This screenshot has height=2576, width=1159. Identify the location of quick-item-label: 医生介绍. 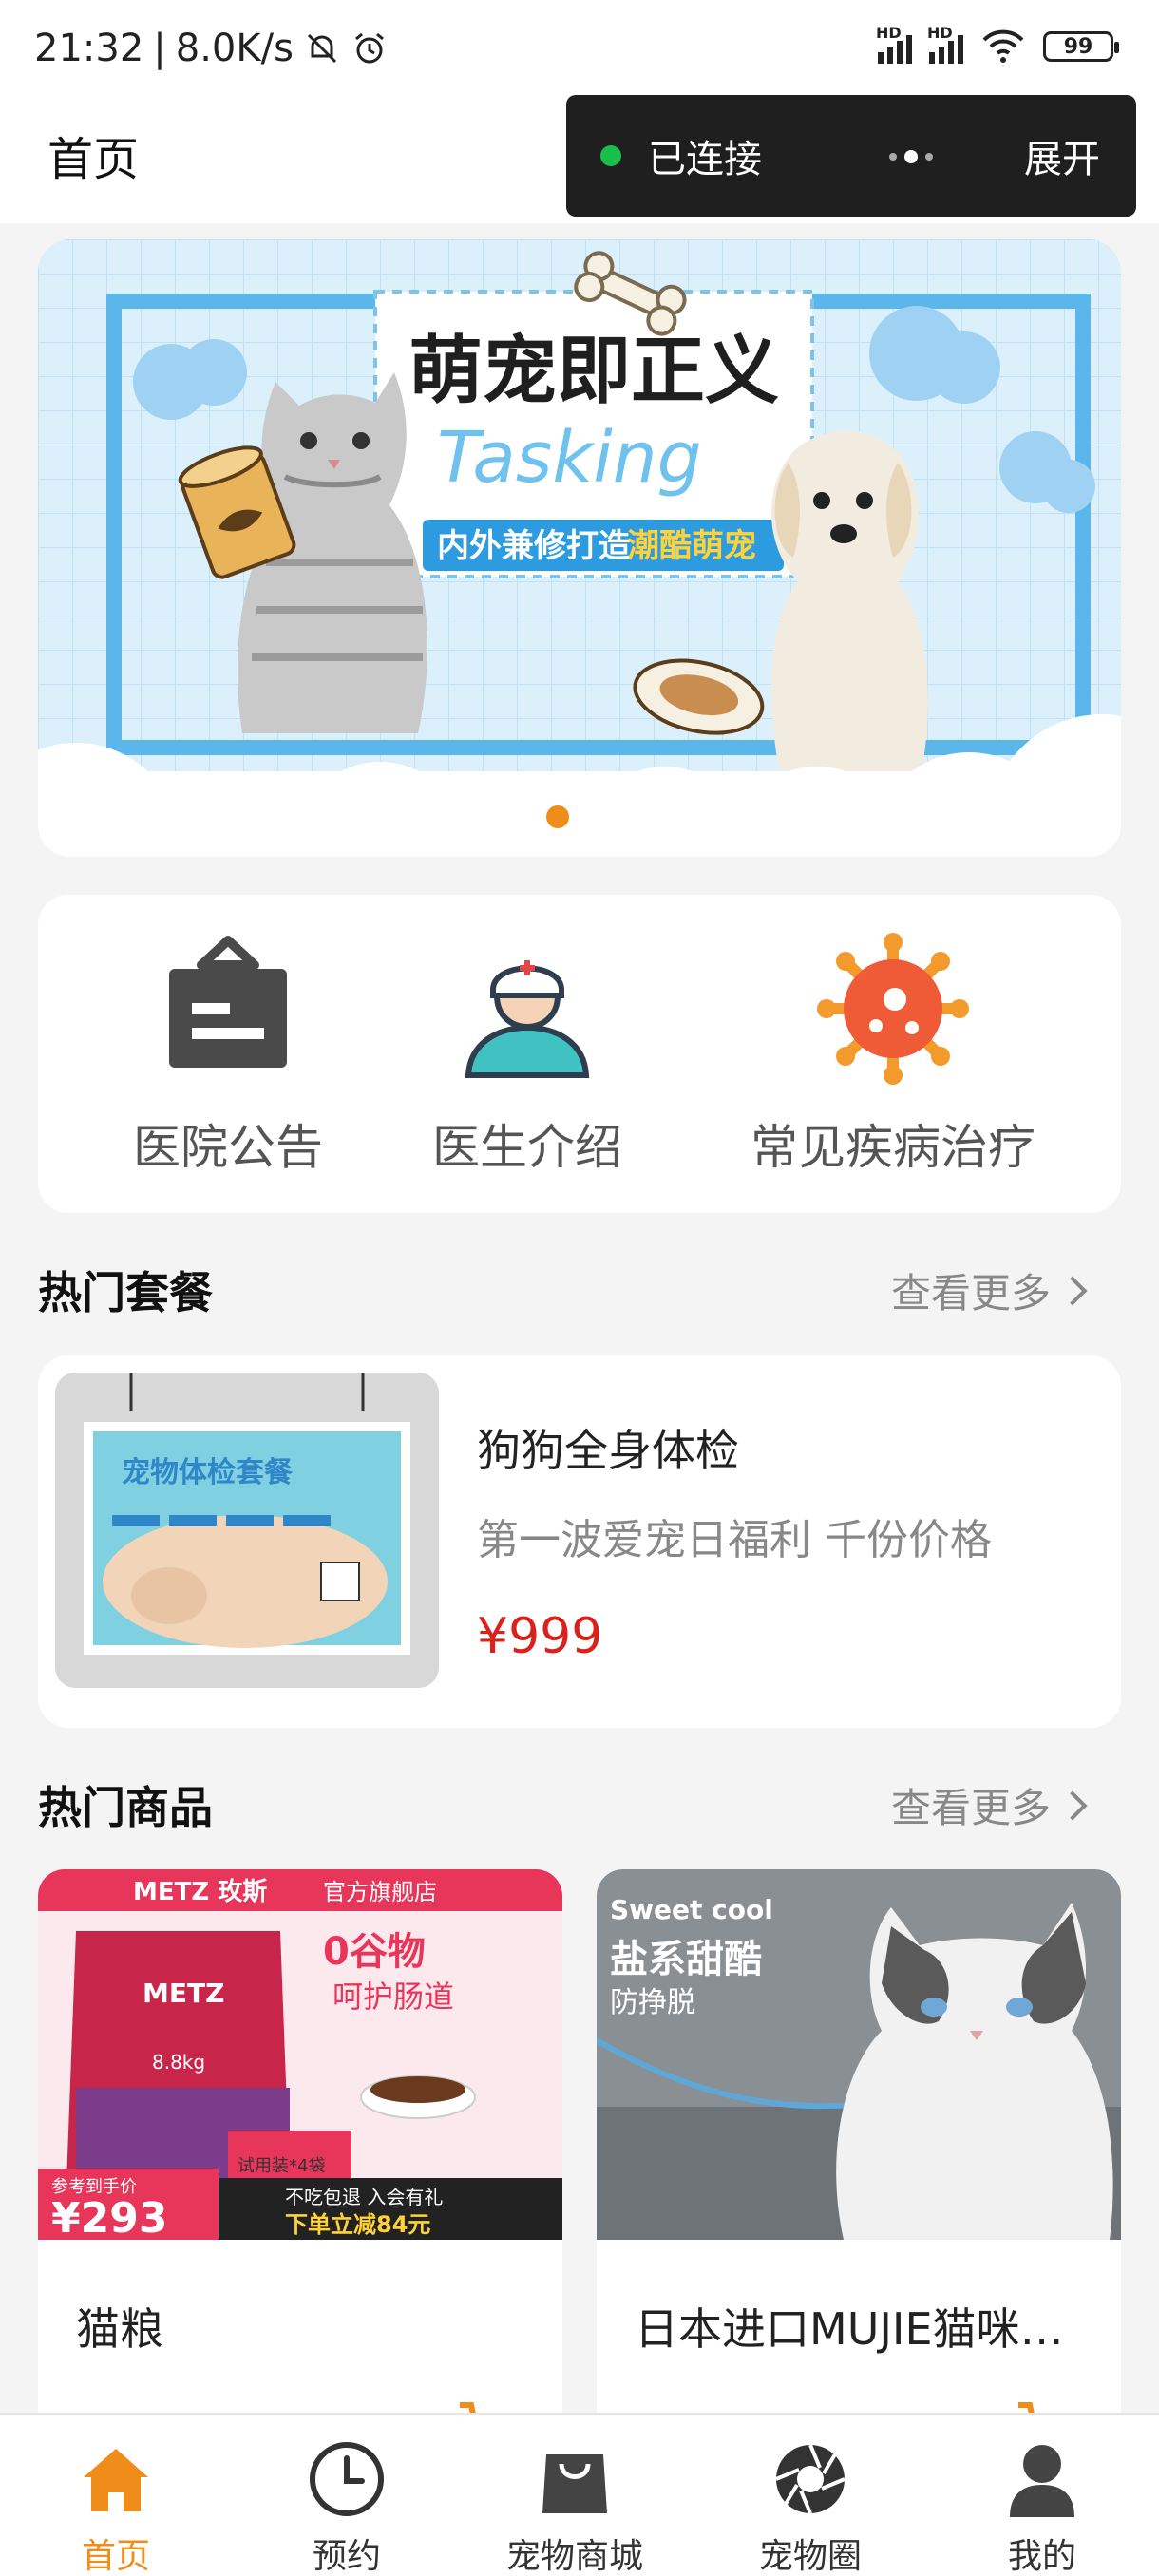
(527, 1147).